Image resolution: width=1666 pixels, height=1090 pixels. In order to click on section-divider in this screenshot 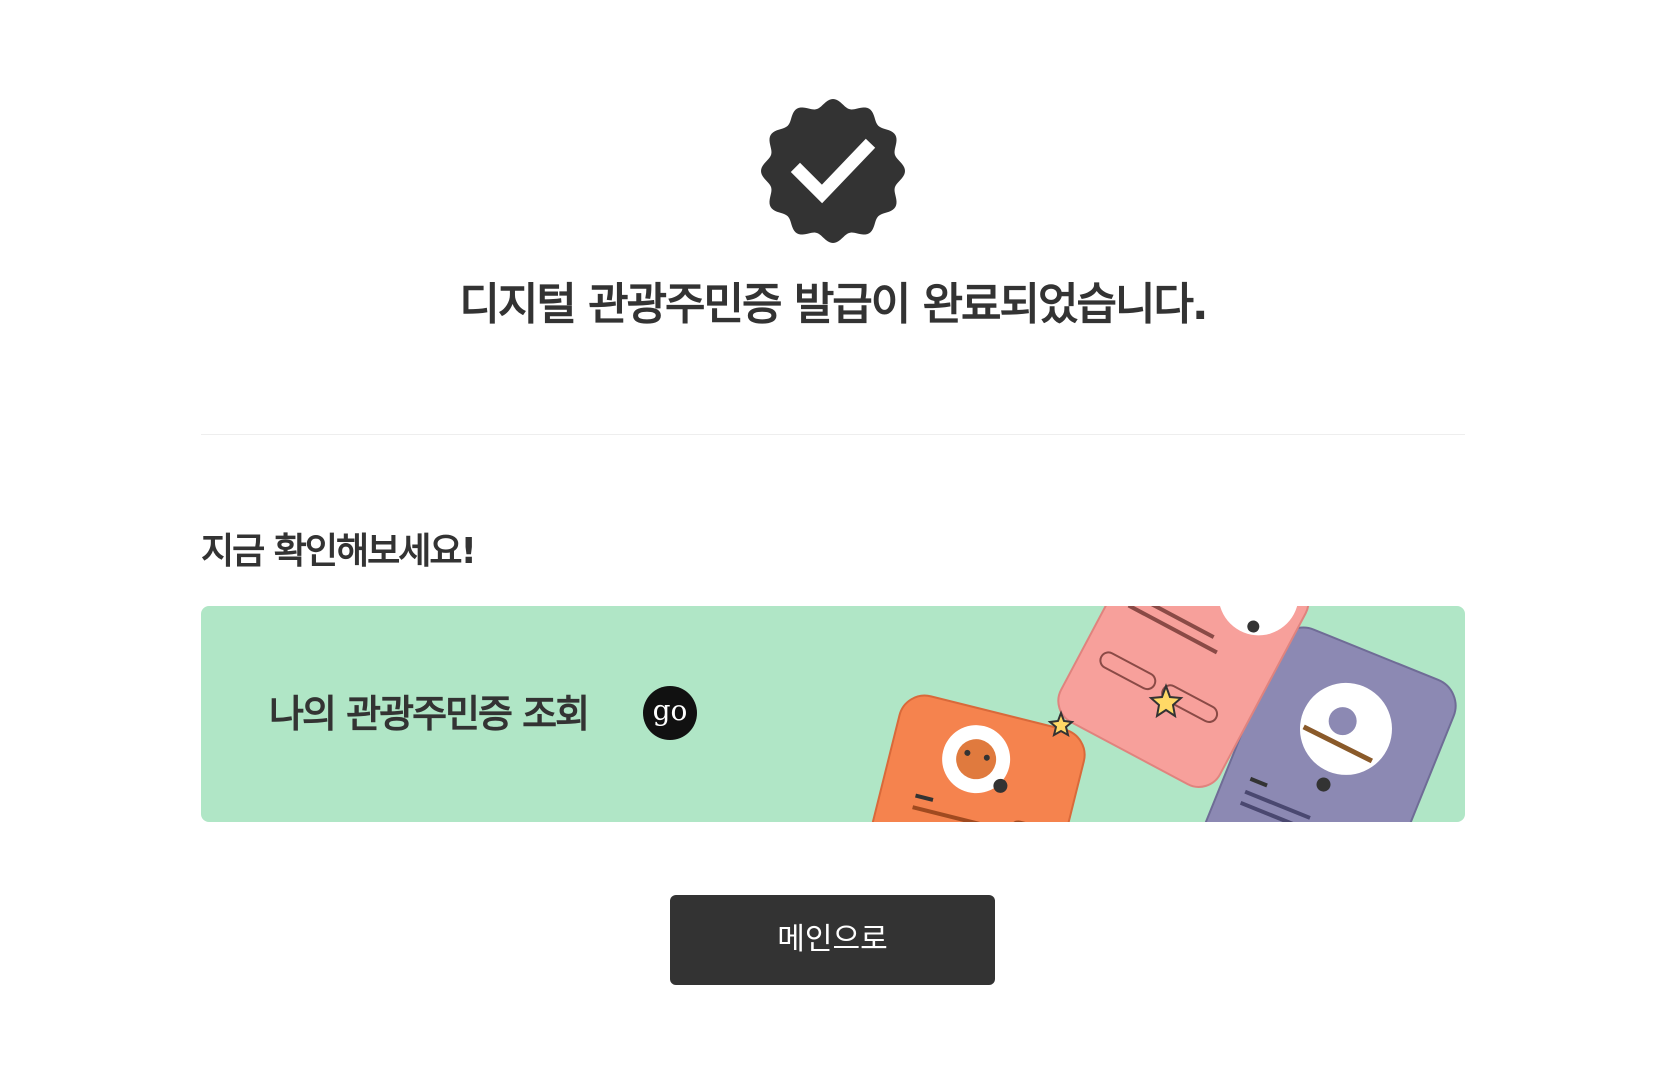, I will do `click(833, 434)`.